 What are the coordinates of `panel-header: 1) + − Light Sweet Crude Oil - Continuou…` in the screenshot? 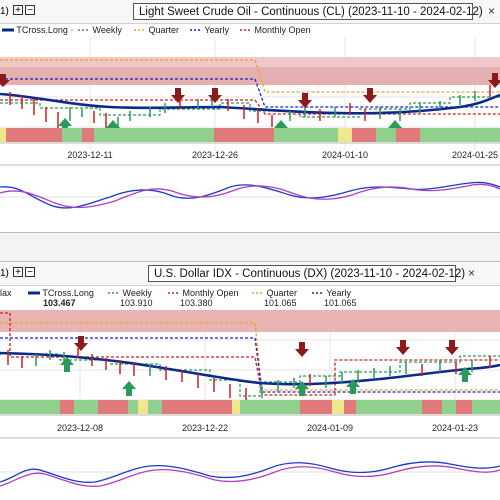 It's located at (250, 12).